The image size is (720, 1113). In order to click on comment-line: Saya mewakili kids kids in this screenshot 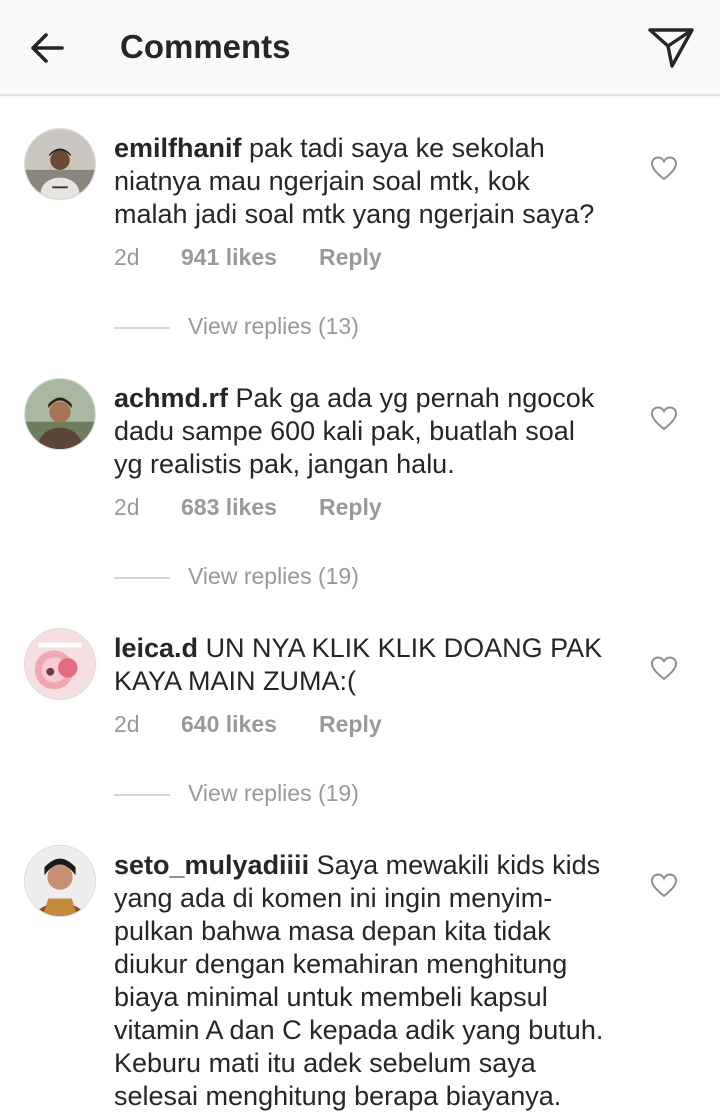, I will do `click(458, 865)`.